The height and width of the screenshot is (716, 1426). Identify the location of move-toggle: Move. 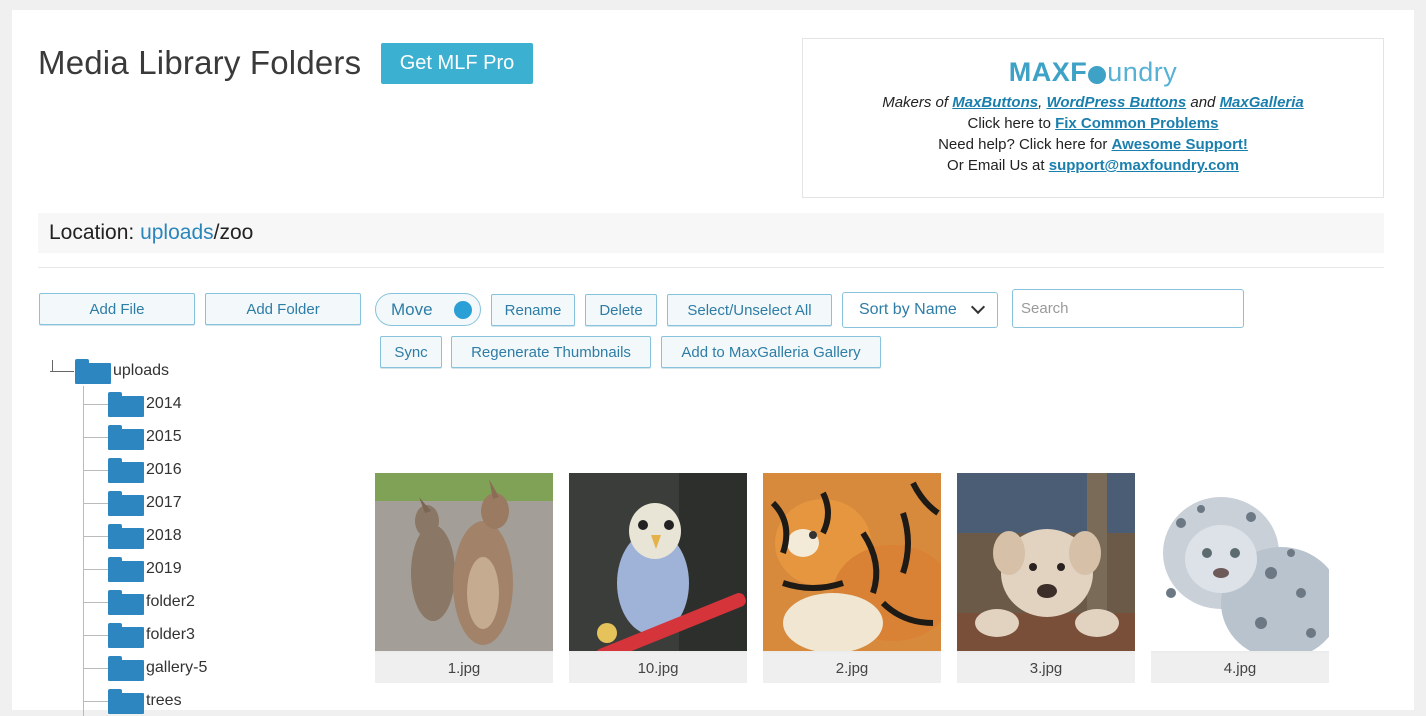
(428, 309).